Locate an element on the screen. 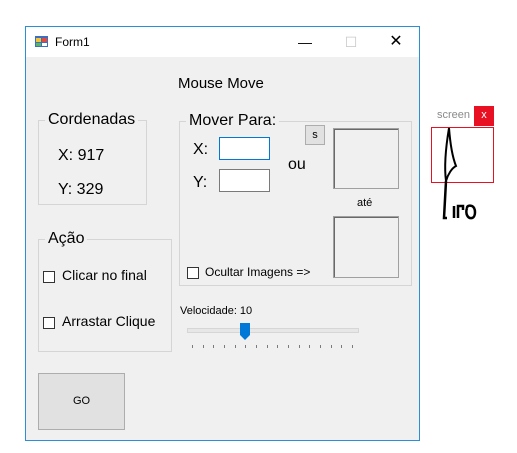  or-label: ou is located at coordinates (297, 164).